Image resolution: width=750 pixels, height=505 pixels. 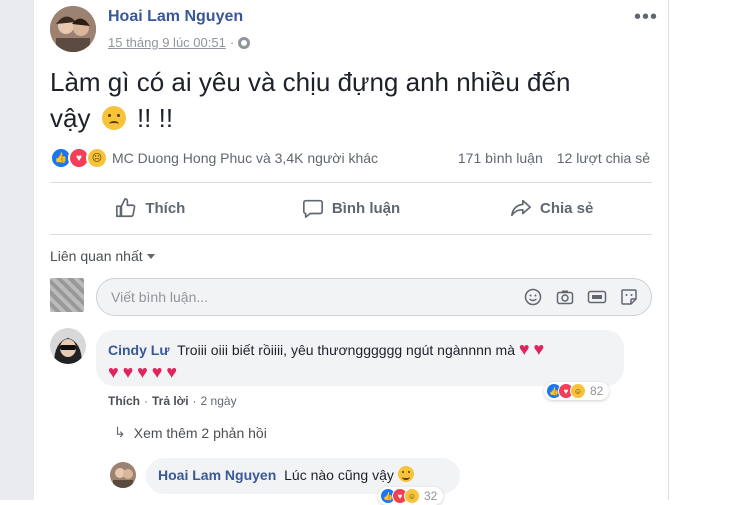 I want to click on reply-author-name: Hoai Lam Nguyen, so click(x=217, y=475).